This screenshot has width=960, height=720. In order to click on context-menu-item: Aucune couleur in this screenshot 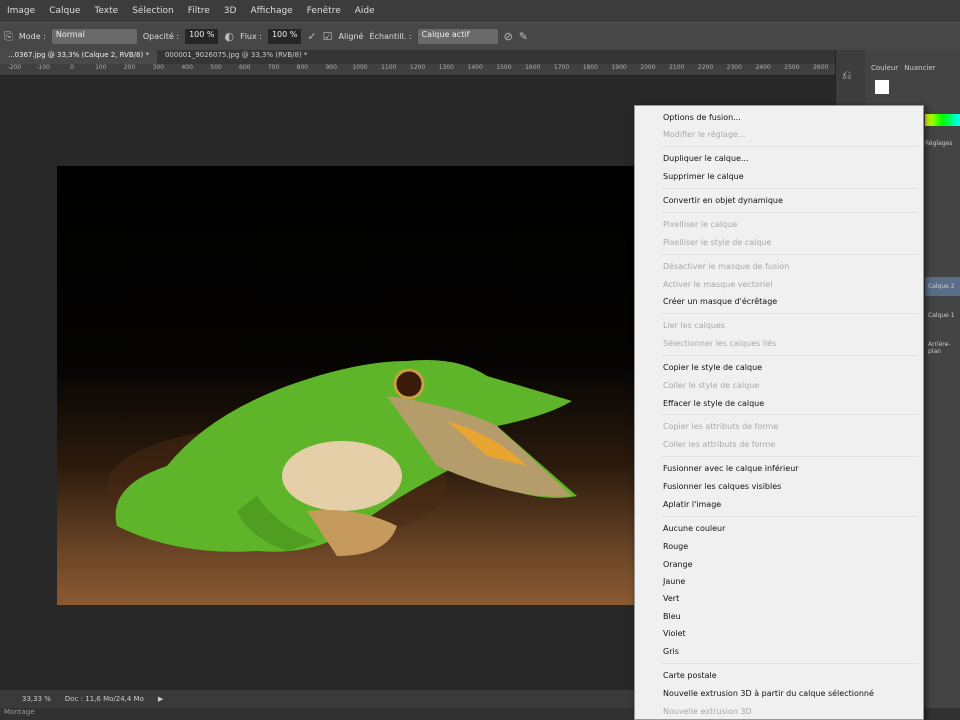, I will do `click(694, 528)`.